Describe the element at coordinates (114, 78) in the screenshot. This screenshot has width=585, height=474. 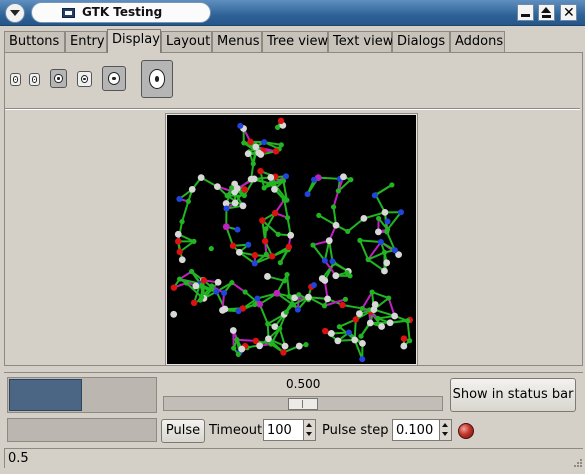
I see `disc-icon-dnd` at that location.